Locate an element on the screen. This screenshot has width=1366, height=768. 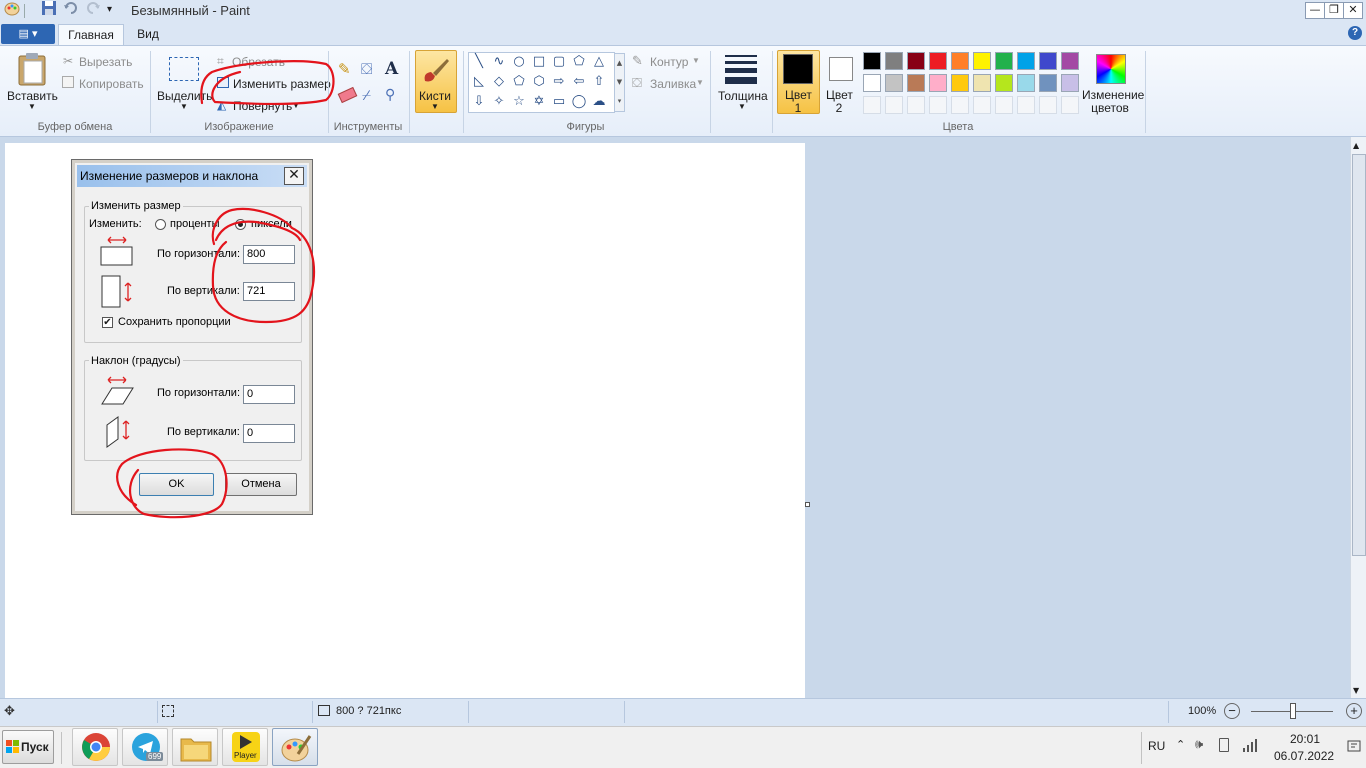
oval-shape-icon: ○ is located at coordinates (519, 62).